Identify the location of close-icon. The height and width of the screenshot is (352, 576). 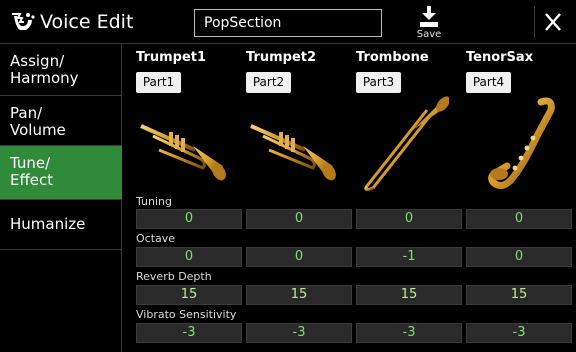
(553, 22).